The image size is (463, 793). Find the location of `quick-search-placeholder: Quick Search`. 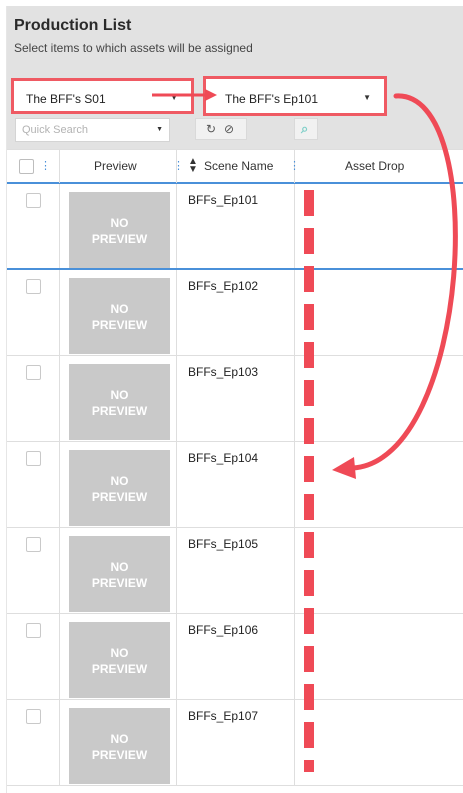

quick-search-placeholder: Quick Search is located at coordinates (55, 130).